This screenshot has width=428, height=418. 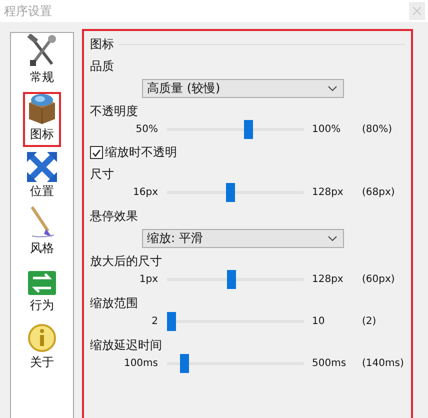 What do you see at coordinates (378, 192) in the screenshot?
I see `value-reading: (68px)` at bounding box center [378, 192].